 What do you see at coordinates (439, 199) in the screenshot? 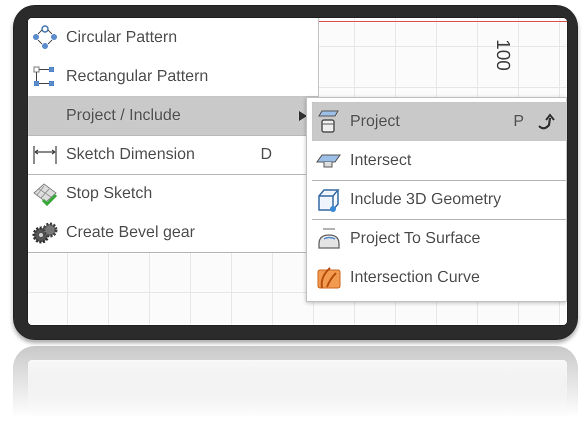
I see `menu-item: Include 3D Geometry` at bounding box center [439, 199].